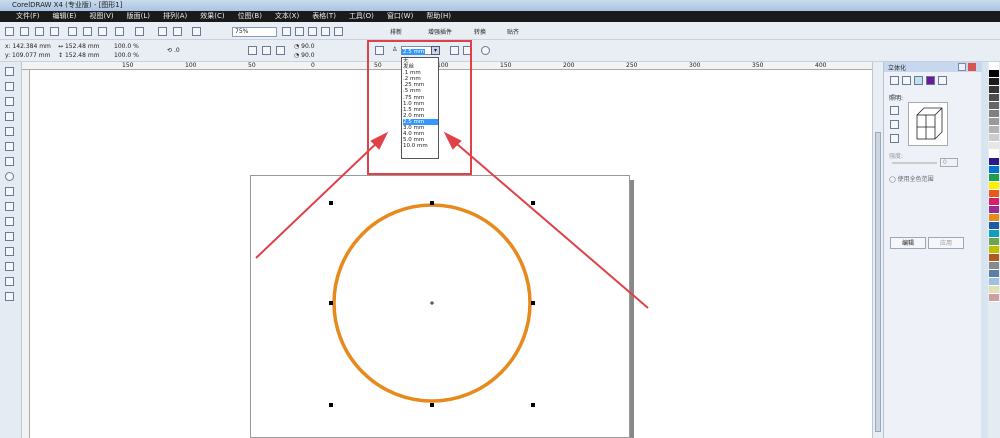 The height and width of the screenshot is (438, 1000). What do you see at coordinates (915, 179) in the screenshot?
I see `full-color-label: 使用全色范围` at bounding box center [915, 179].